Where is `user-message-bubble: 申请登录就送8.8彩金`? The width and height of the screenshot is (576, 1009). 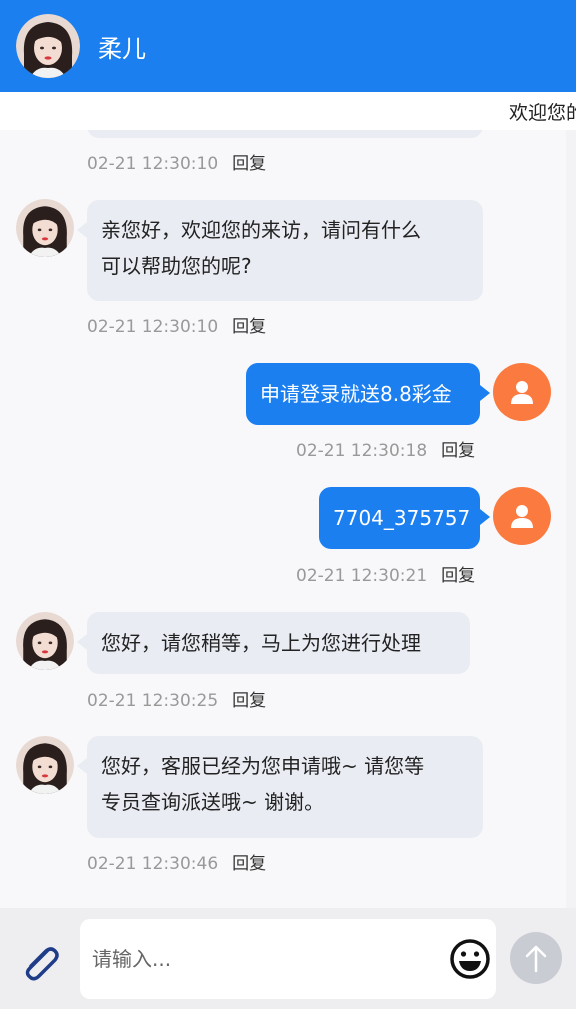 user-message-bubble: 申请登录就送8.8彩金 is located at coordinates (368, 394).